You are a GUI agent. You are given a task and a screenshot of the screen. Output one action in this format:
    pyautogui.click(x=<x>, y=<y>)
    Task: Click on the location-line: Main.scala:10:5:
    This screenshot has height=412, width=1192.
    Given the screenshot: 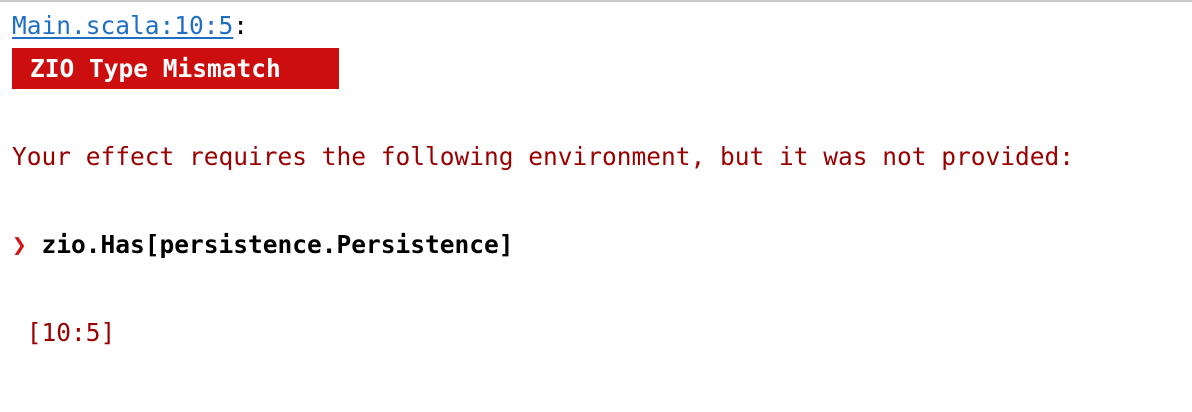 What is the action you would take?
    pyautogui.click(x=130, y=26)
    